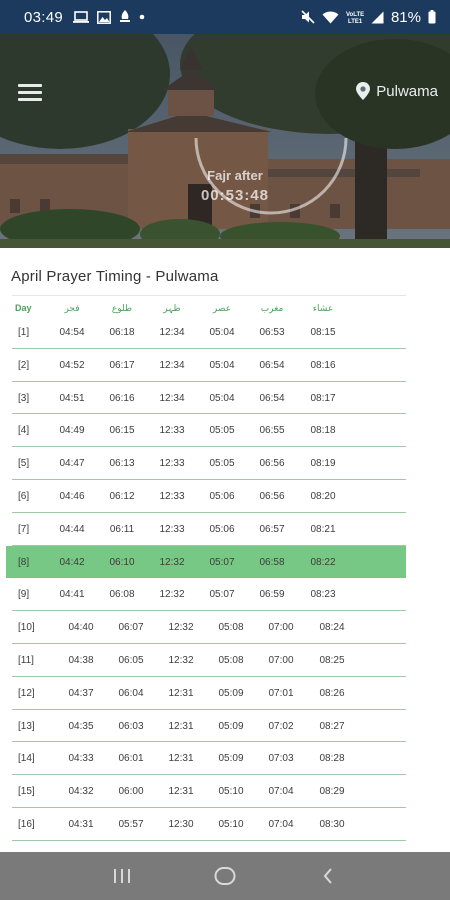 This screenshot has height=900, width=450. I want to click on volte-icon: VoLTE LTE1, so click(355, 18).